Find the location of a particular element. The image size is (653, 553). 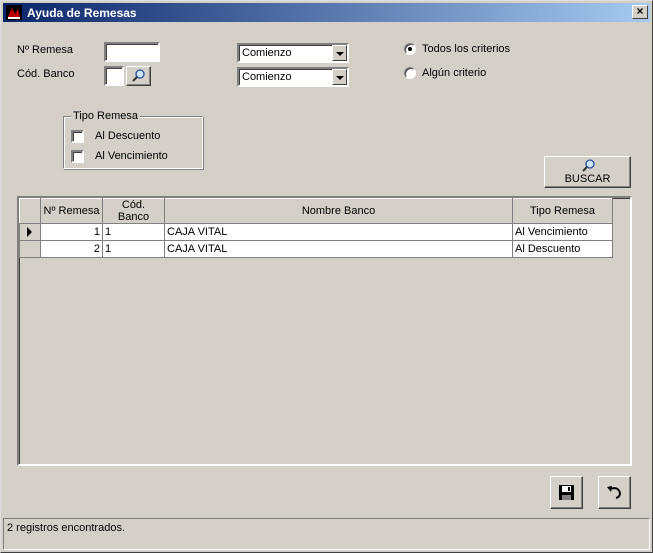

table-row: 1 1 CAJA VITAL Al Vencimiento is located at coordinates (316, 232).